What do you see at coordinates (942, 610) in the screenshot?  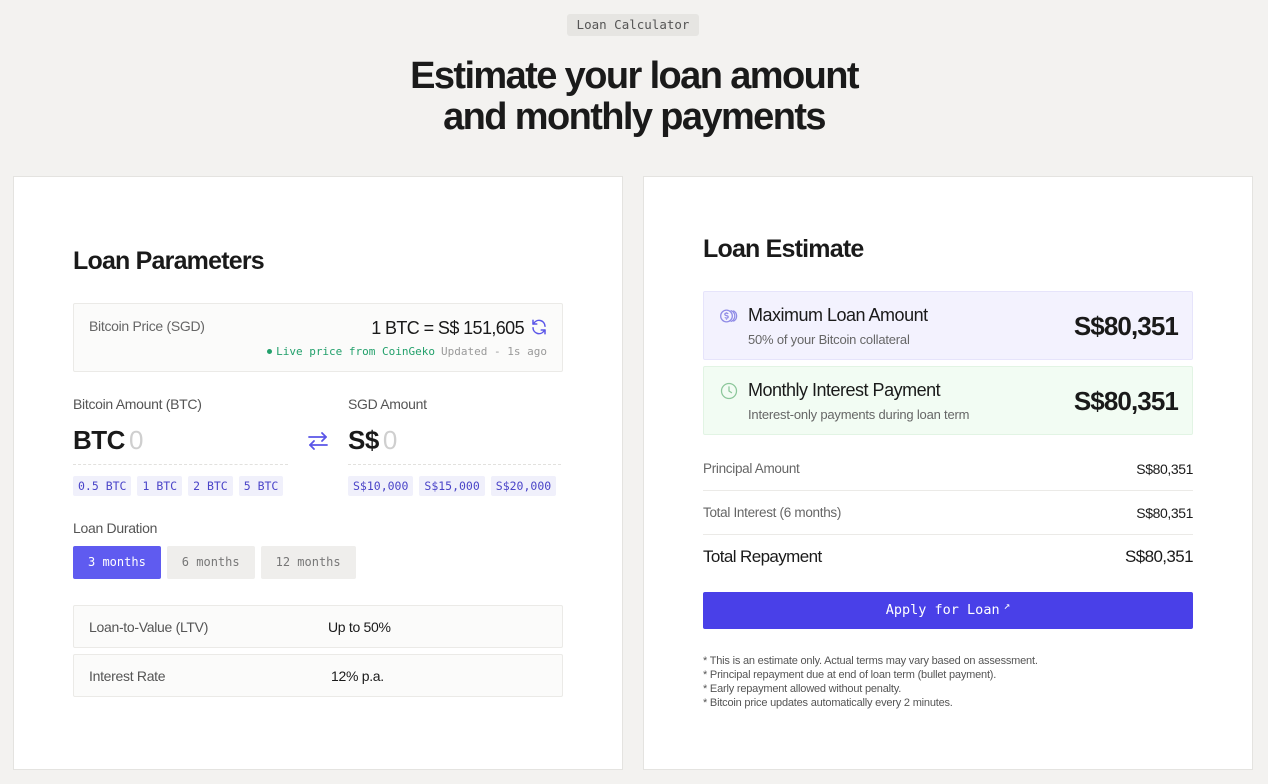 I see `apply-for-loan-label: Apply for Loan` at bounding box center [942, 610].